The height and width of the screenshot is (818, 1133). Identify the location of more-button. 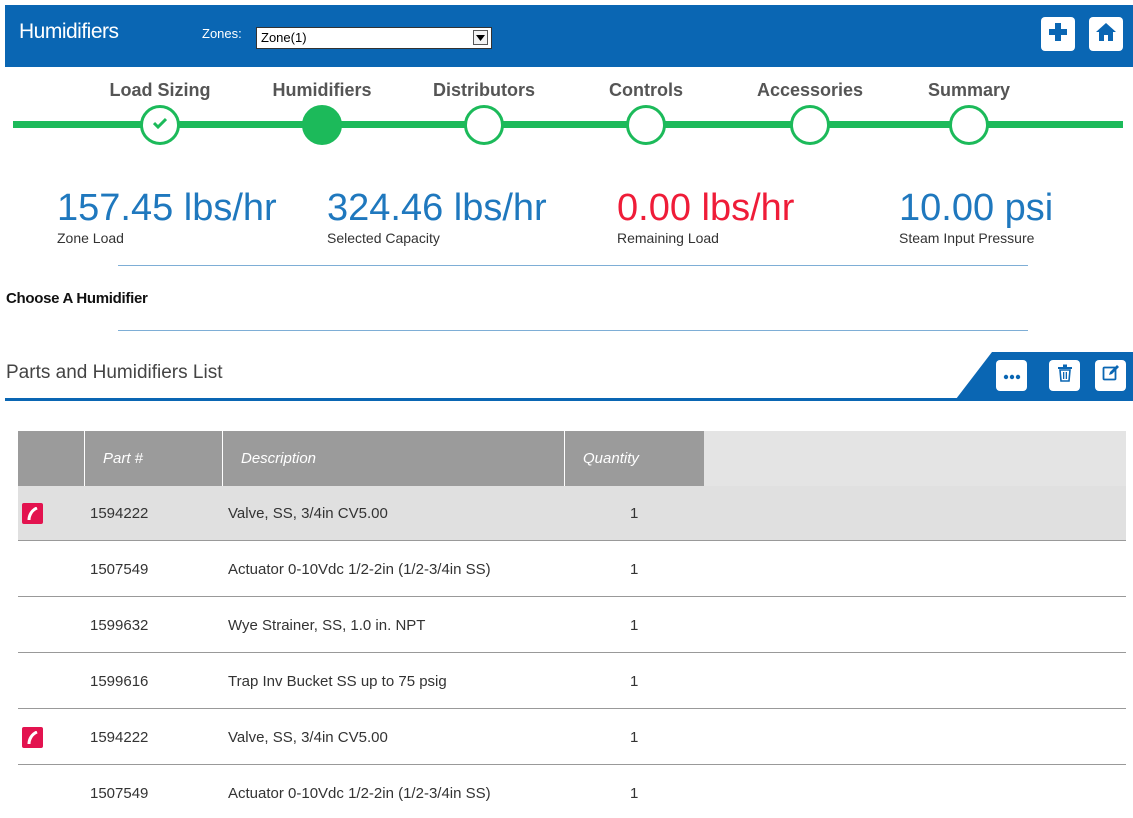
(1011, 375).